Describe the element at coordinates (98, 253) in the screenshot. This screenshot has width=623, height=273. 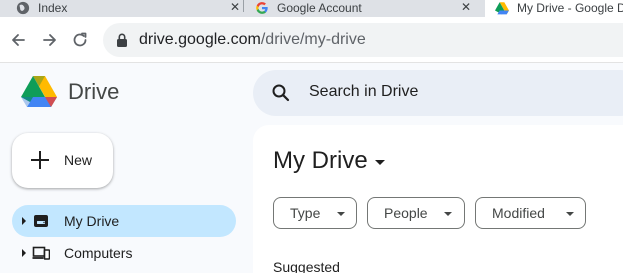
I see `sidebar-item-label: Computers` at that location.